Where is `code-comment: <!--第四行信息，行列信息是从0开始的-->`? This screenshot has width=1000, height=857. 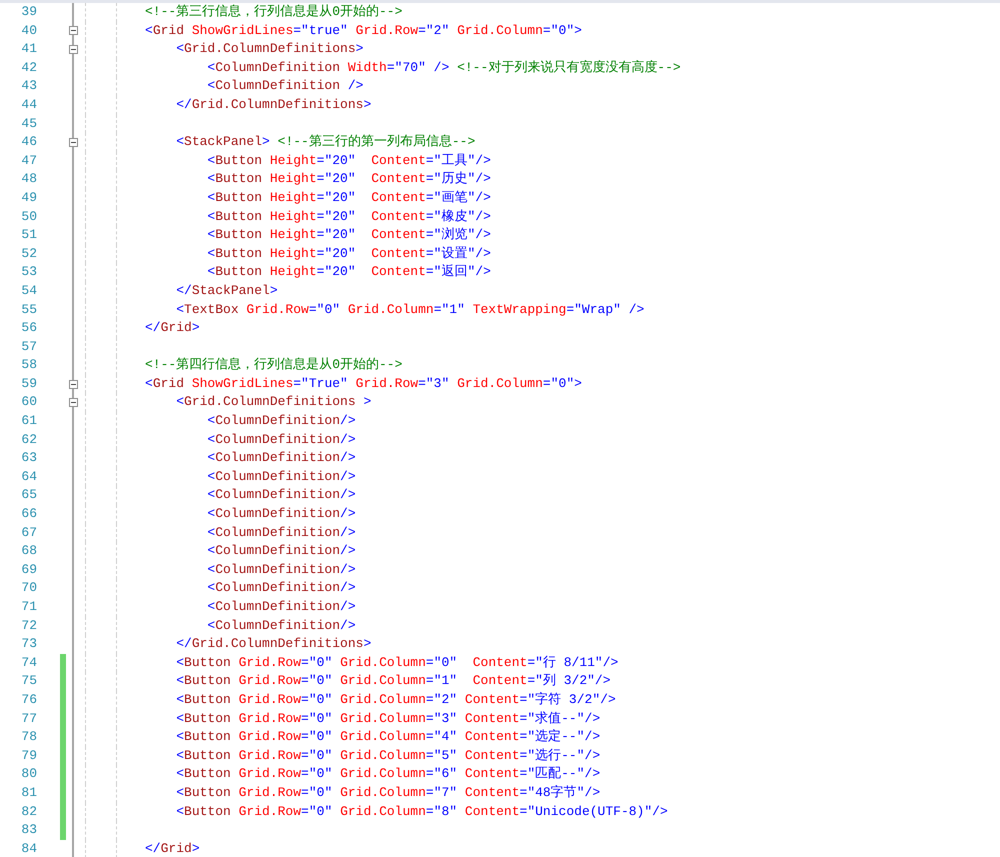 code-comment: <!--第四行信息，行列信息是从0开始的--> is located at coordinates (273, 365).